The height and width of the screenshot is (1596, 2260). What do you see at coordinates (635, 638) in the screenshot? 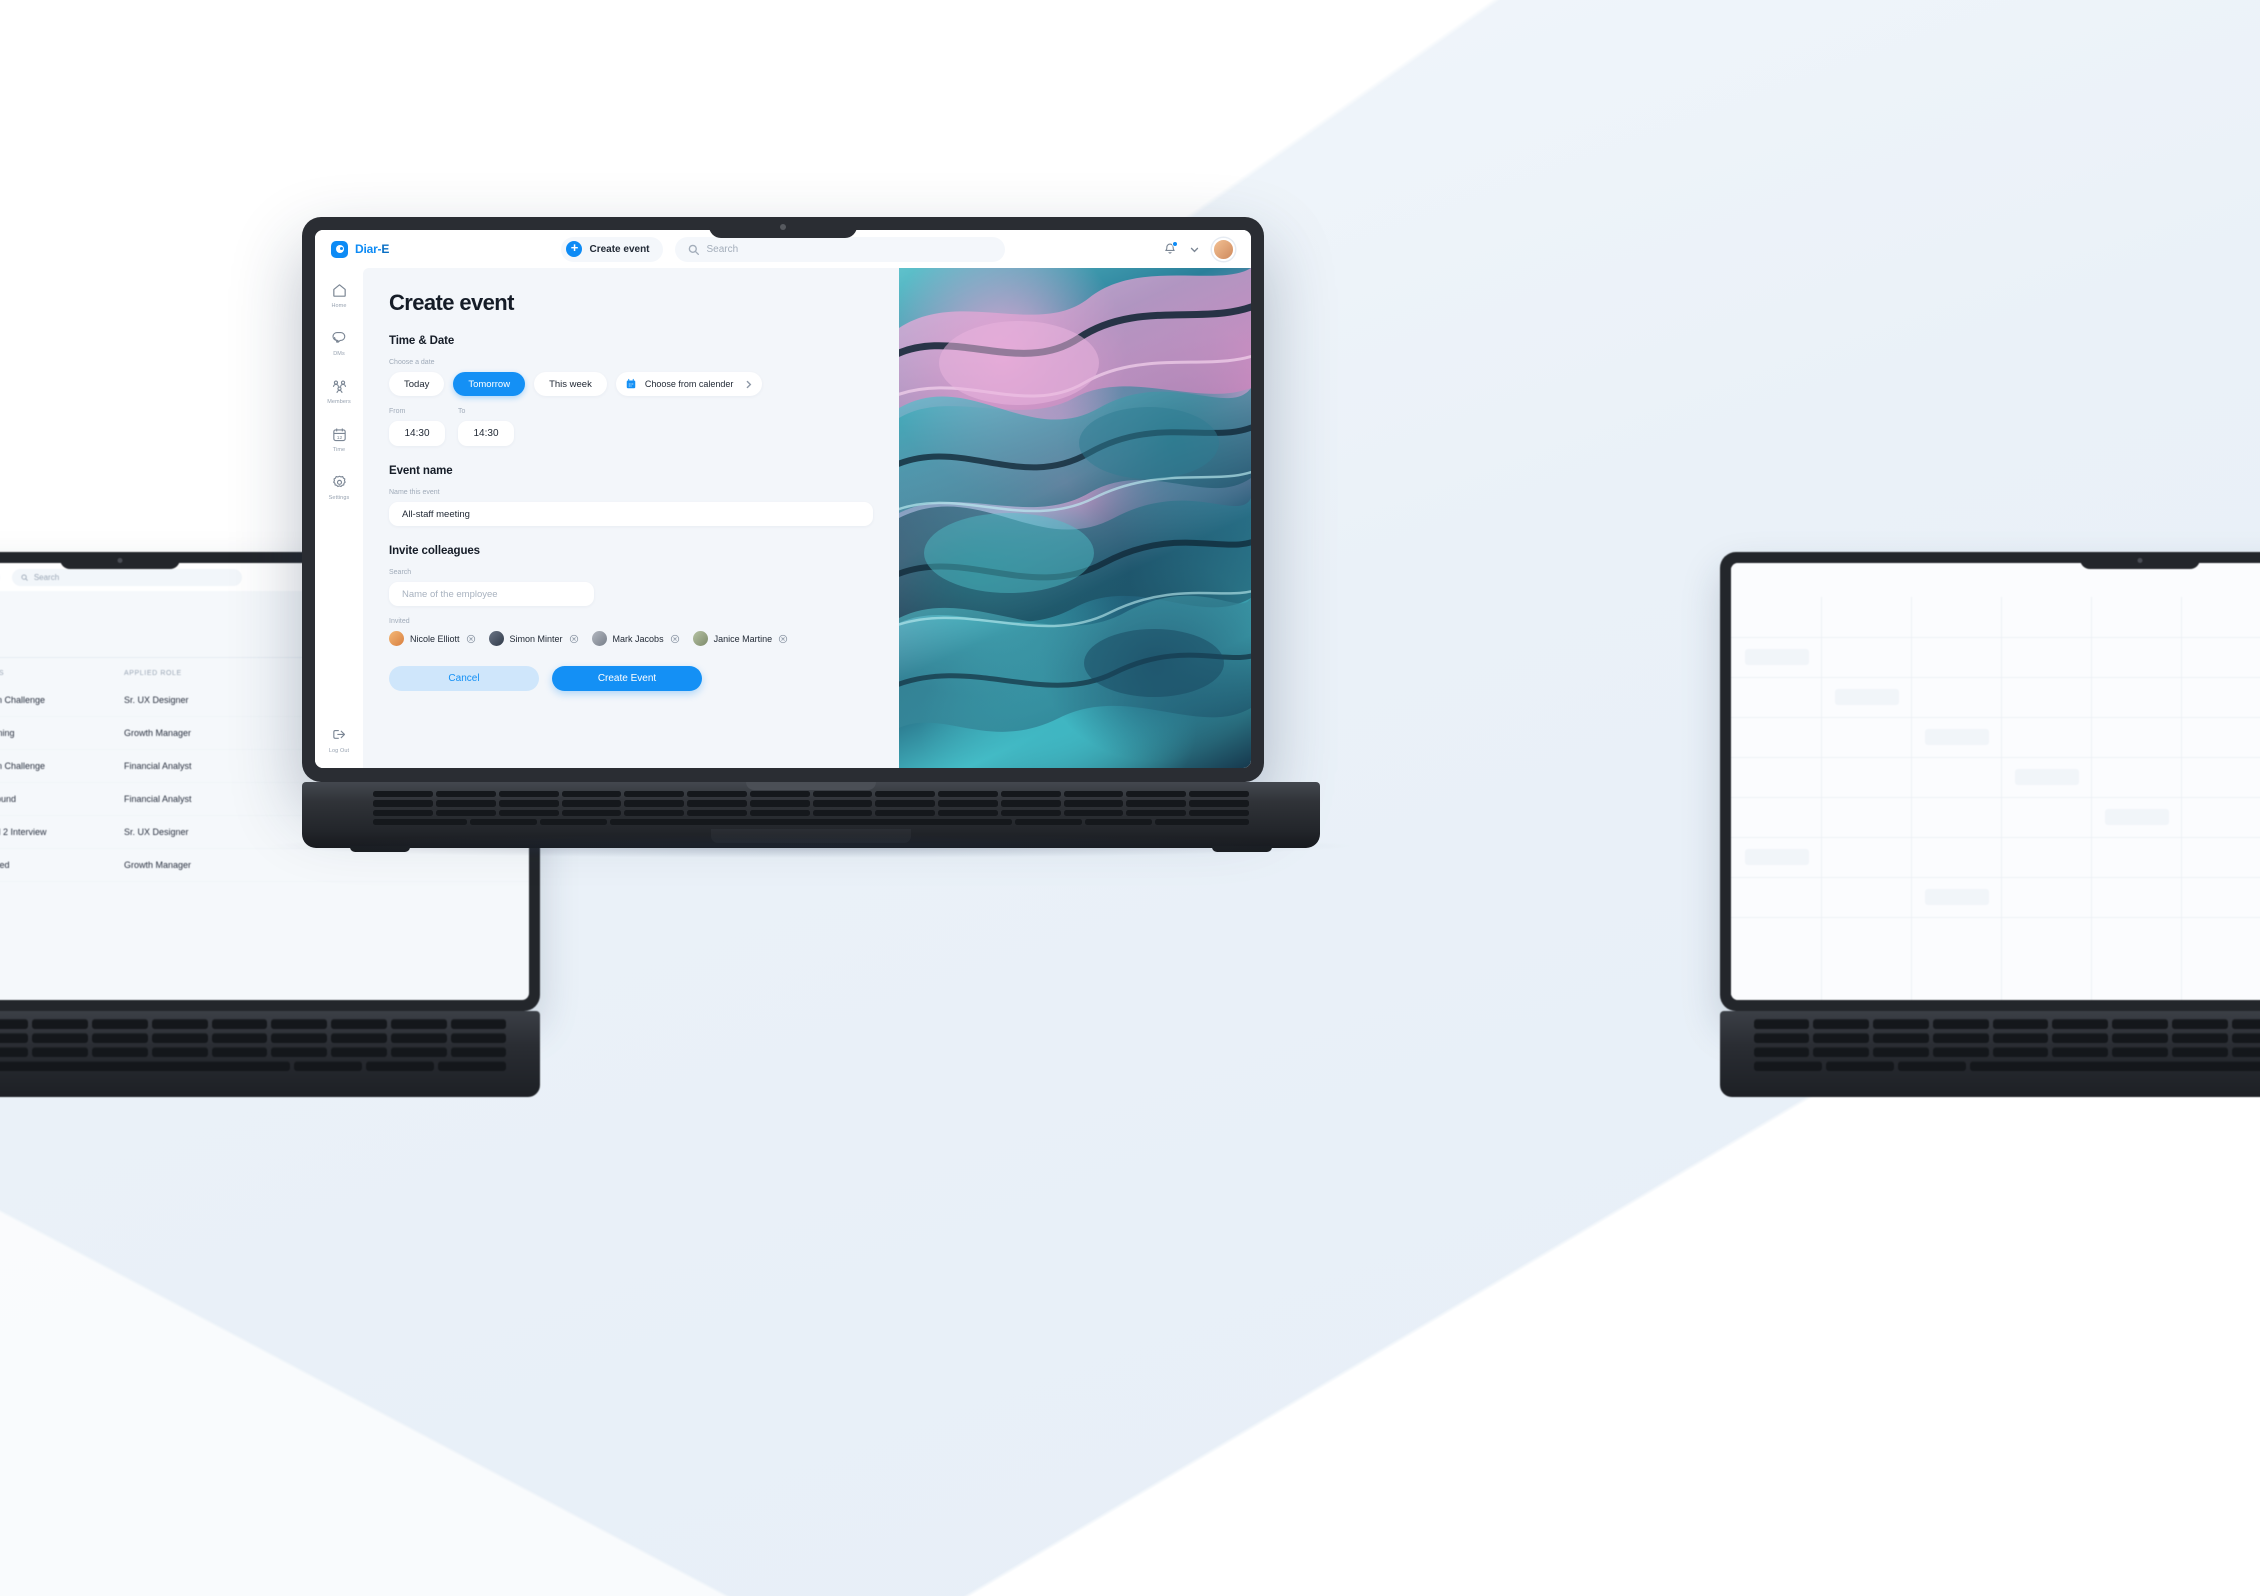
I see `invited-chip: Mark Jacobs` at bounding box center [635, 638].